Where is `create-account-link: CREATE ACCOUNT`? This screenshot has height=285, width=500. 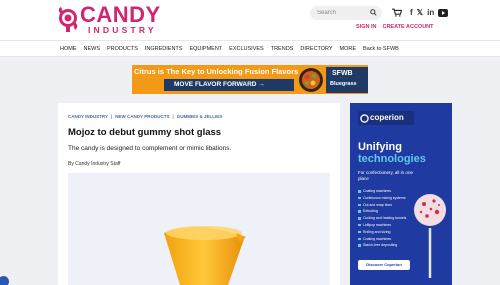
create-account-link: CREATE ACCOUNT is located at coordinates (407, 27).